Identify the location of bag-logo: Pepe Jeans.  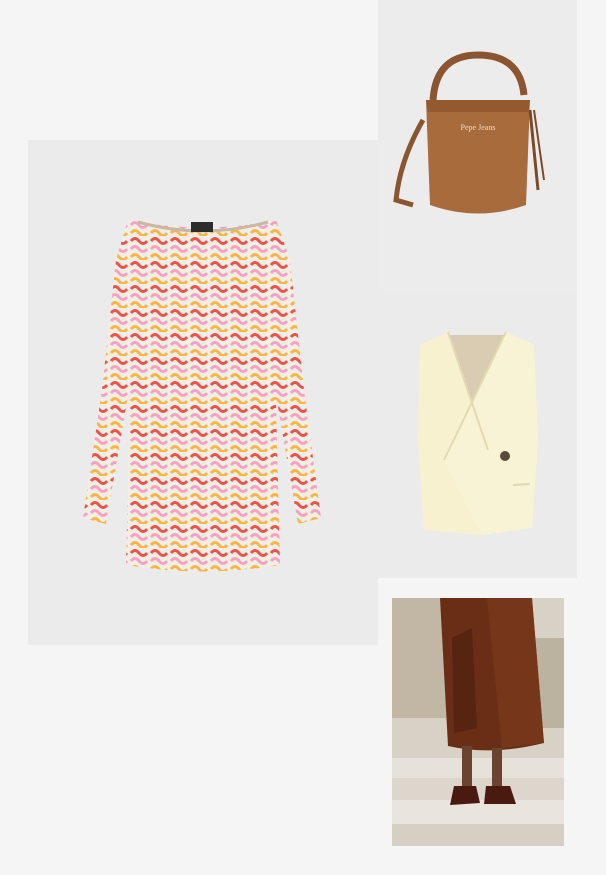
(478, 127).